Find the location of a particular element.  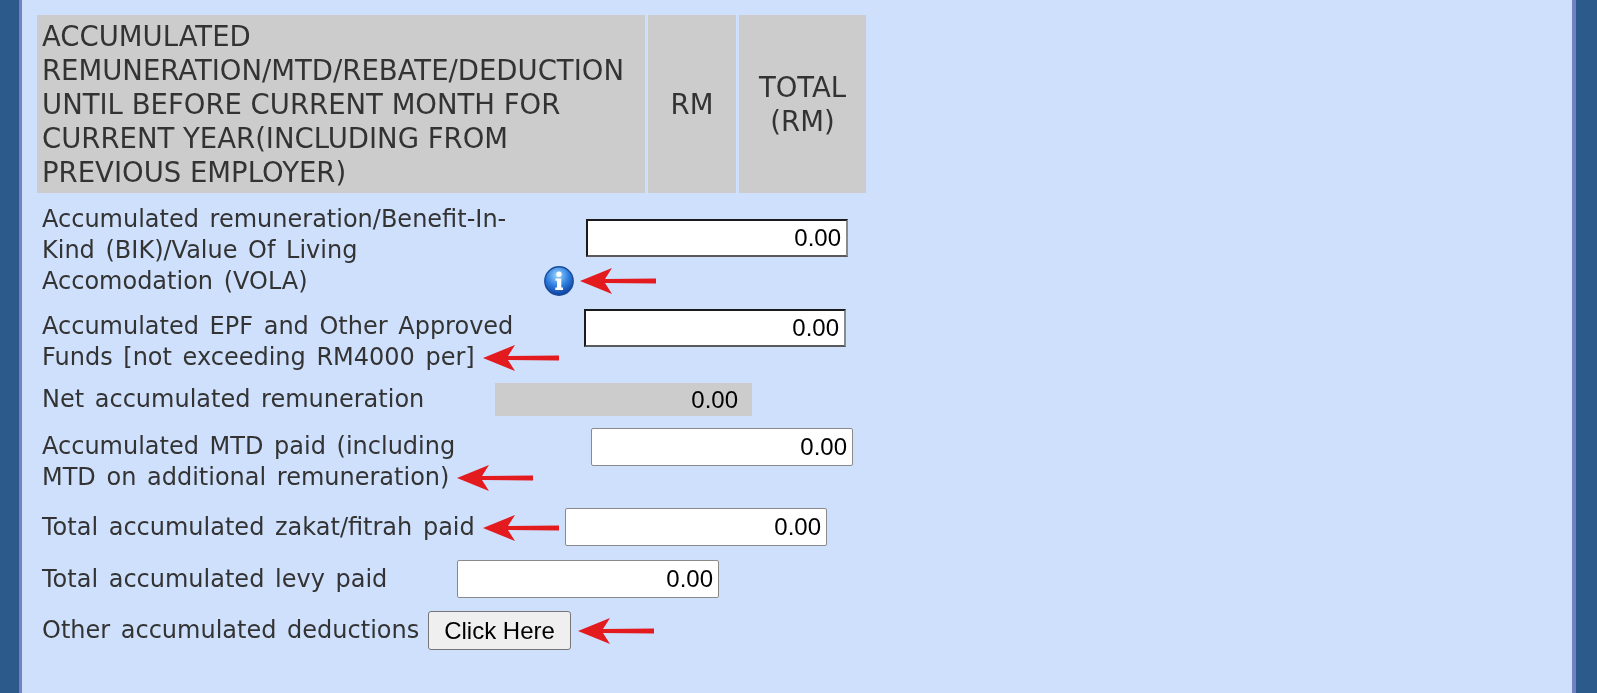

column-header: RM is located at coordinates (692, 104).